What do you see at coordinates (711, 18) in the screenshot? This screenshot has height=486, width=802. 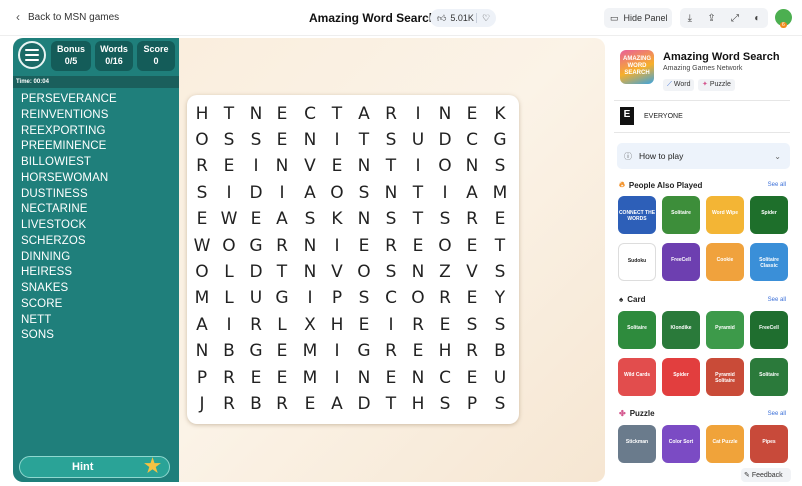 I see `share-icon: ⇪` at bounding box center [711, 18].